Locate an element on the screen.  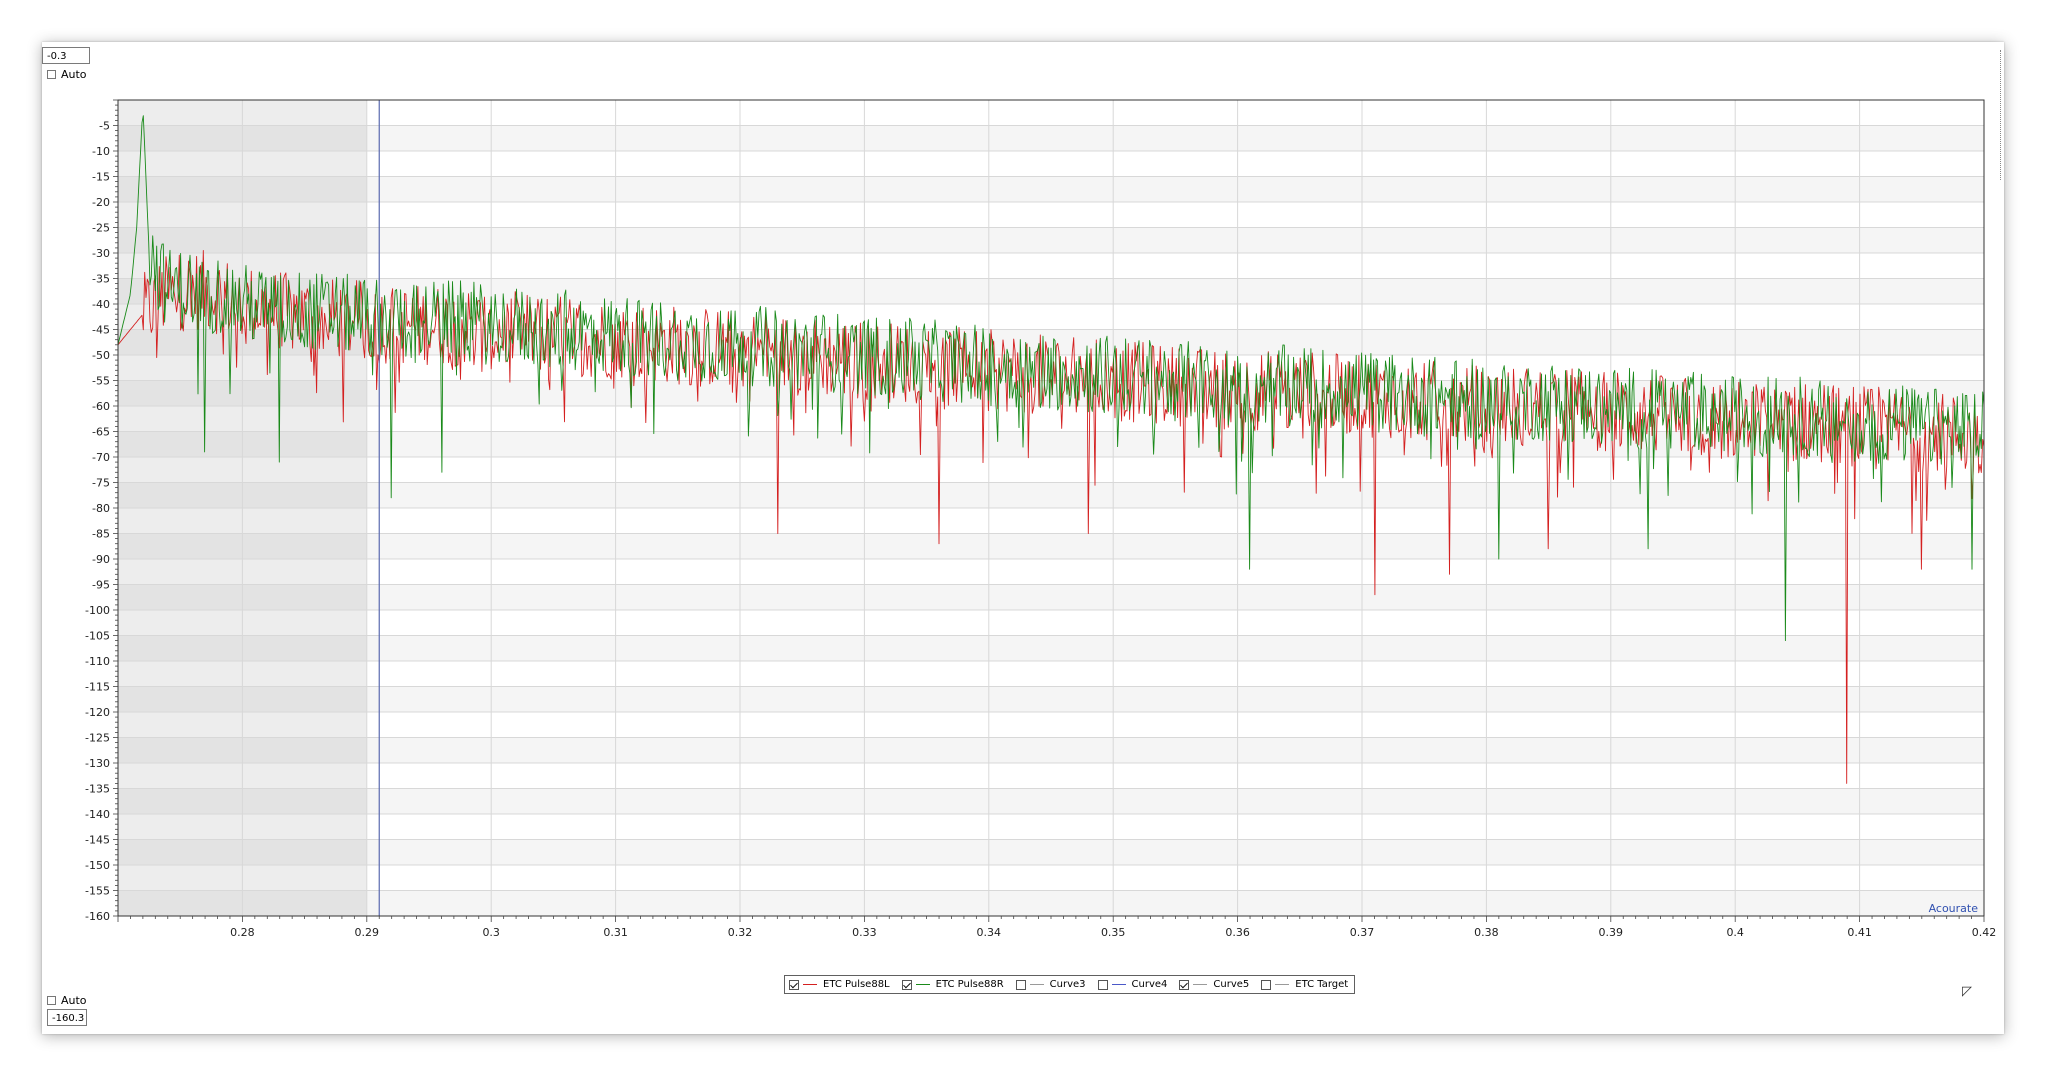
y-tick-label: -70 is located at coordinates (101, 457).